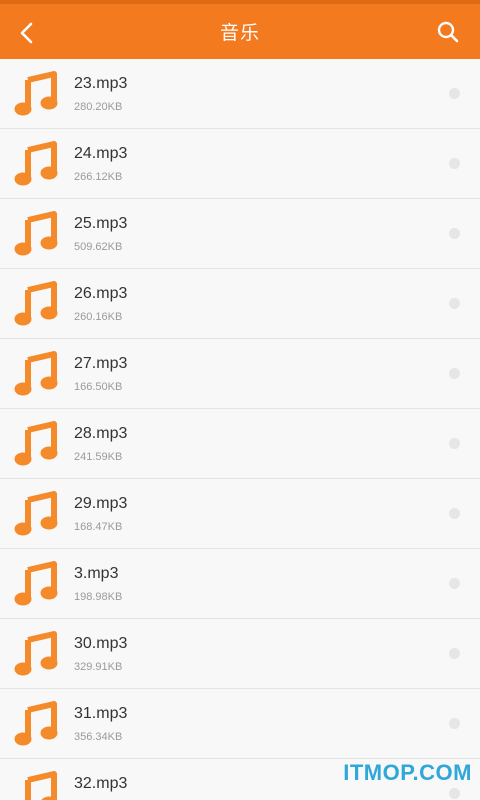  What do you see at coordinates (98, 317) in the screenshot?
I see `file-size: 260.16KB` at bounding box center [98, 317].